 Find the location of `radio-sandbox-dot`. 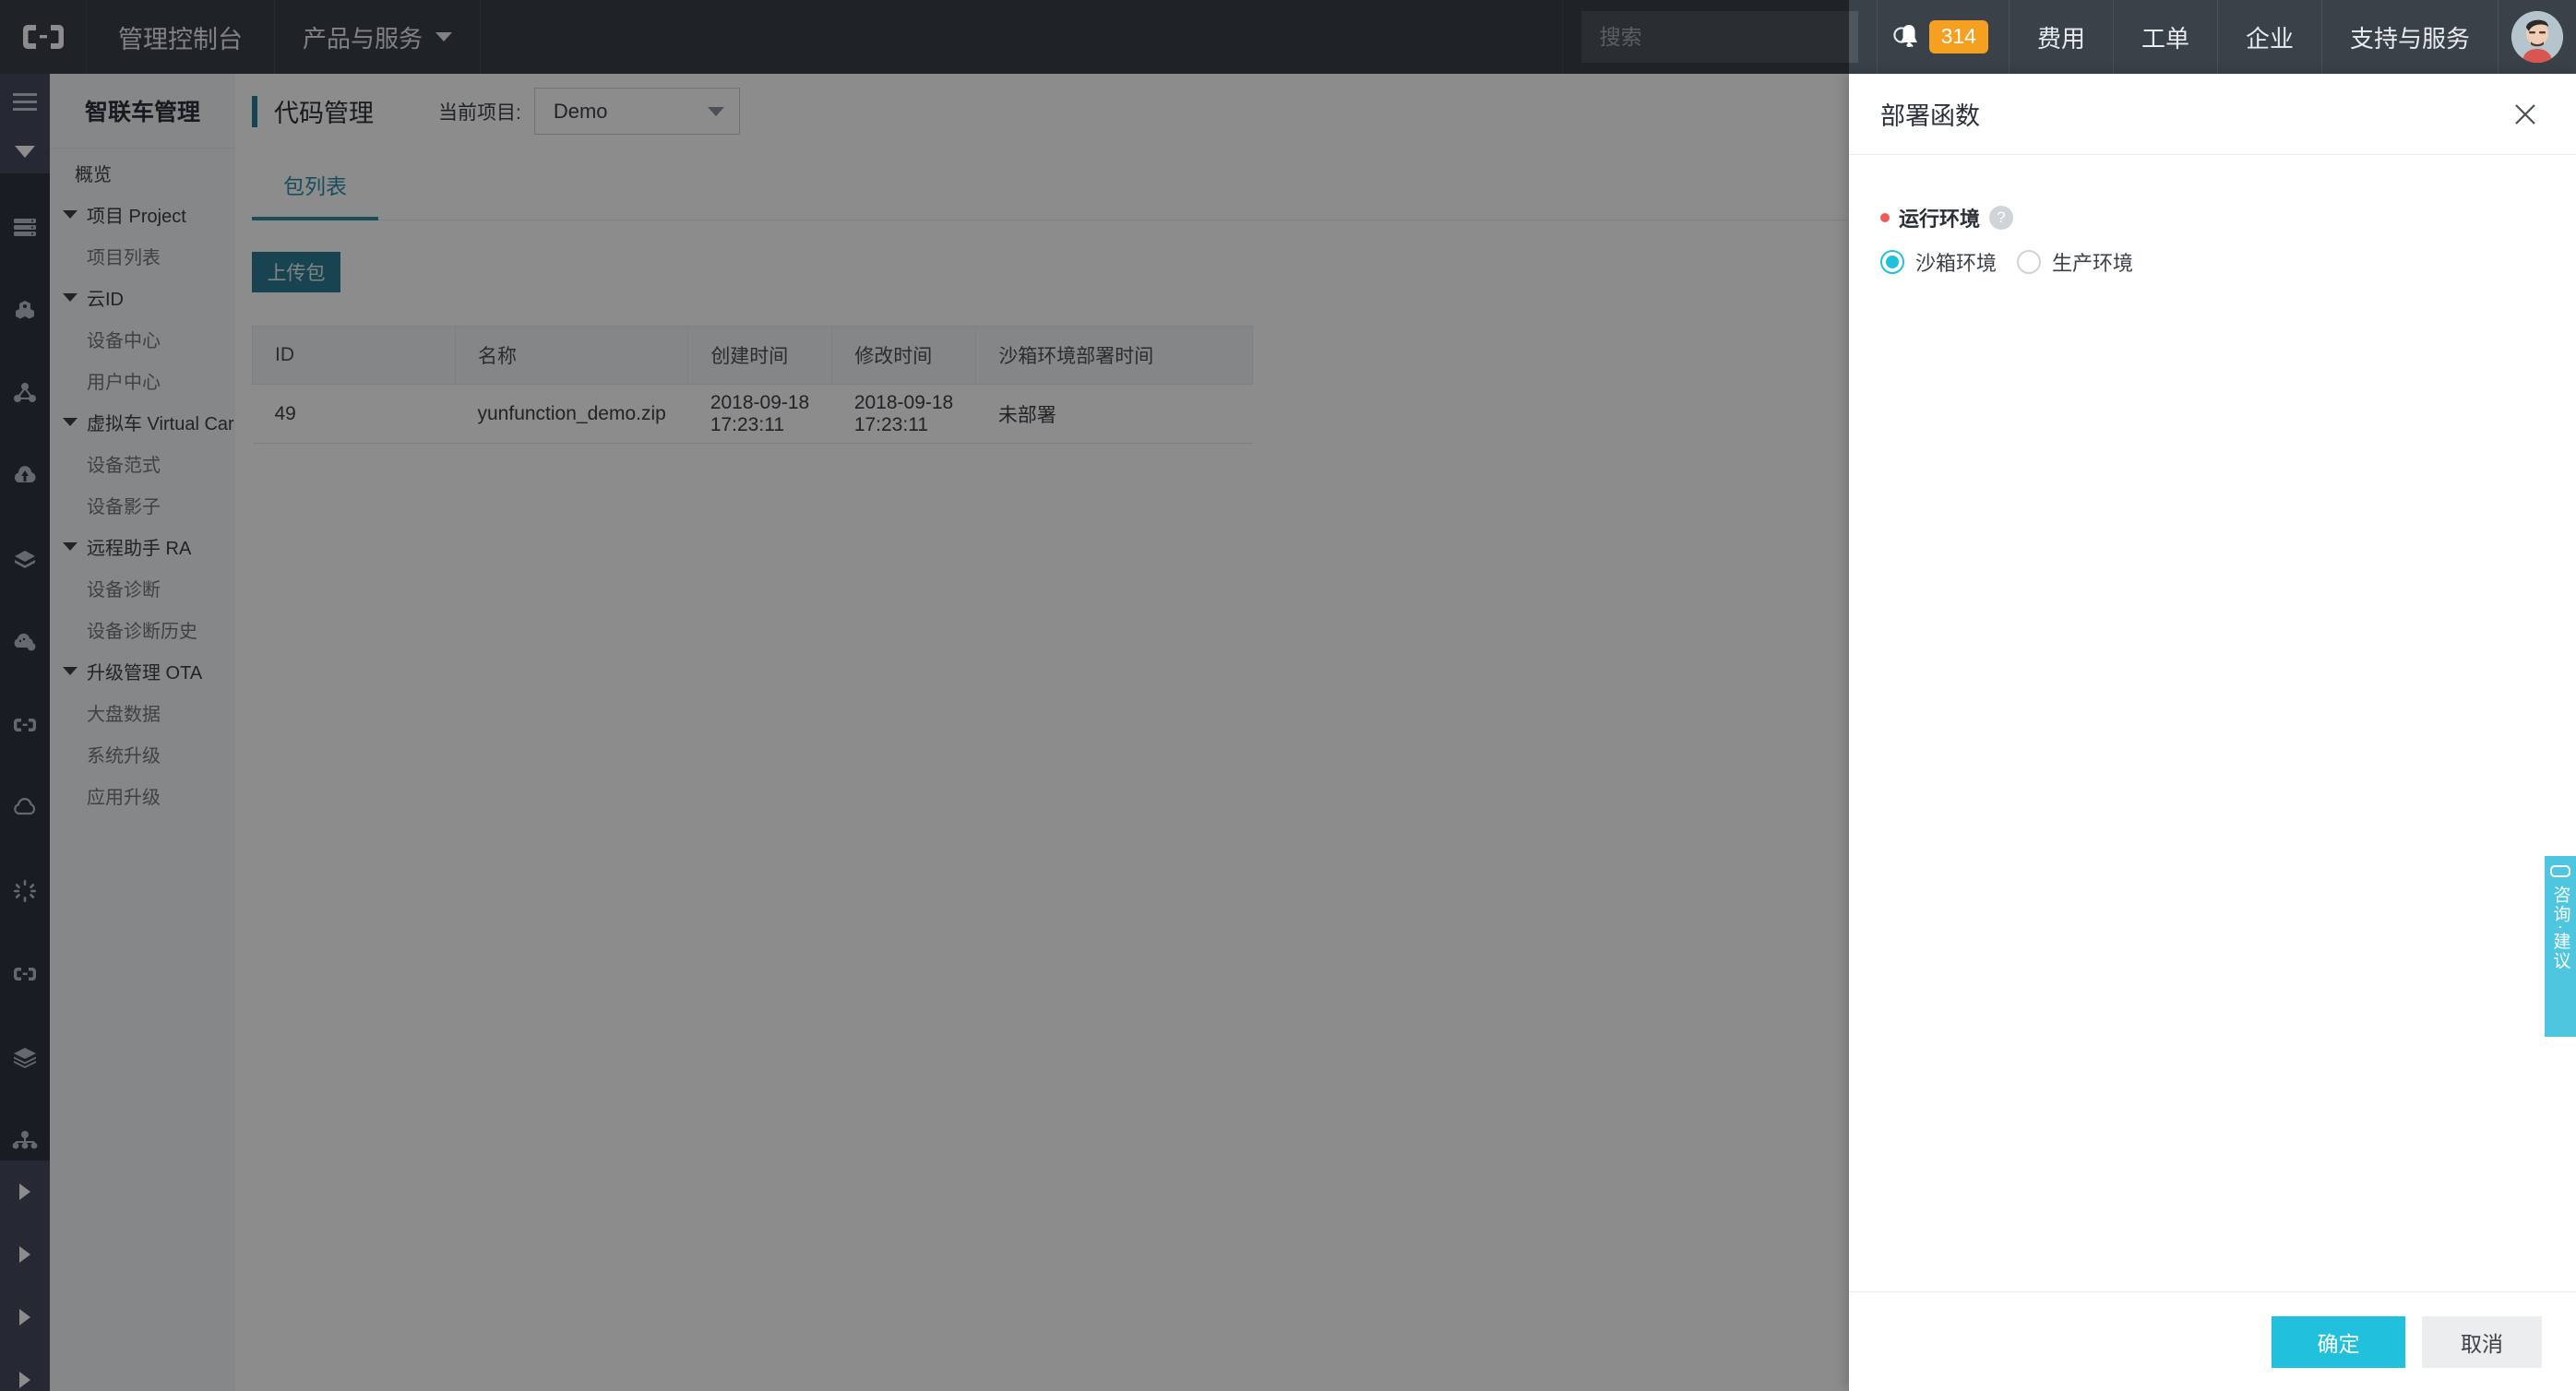

radio-sandbox-dot is located at coordinates (1892, 262).